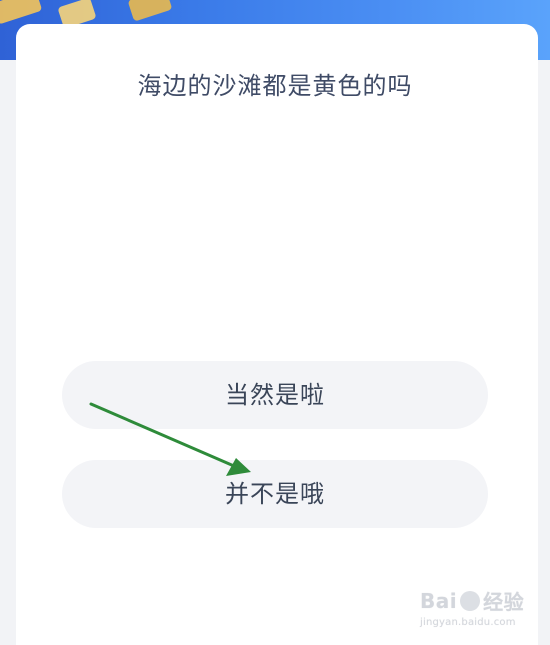 The height and width of the screenshot is (645, 550). What do you see at coordinates (275, 86) in the screenshot?
I see `question-text: 海边的沙滩都是黄色的吗` at bounding box center [275, 86].